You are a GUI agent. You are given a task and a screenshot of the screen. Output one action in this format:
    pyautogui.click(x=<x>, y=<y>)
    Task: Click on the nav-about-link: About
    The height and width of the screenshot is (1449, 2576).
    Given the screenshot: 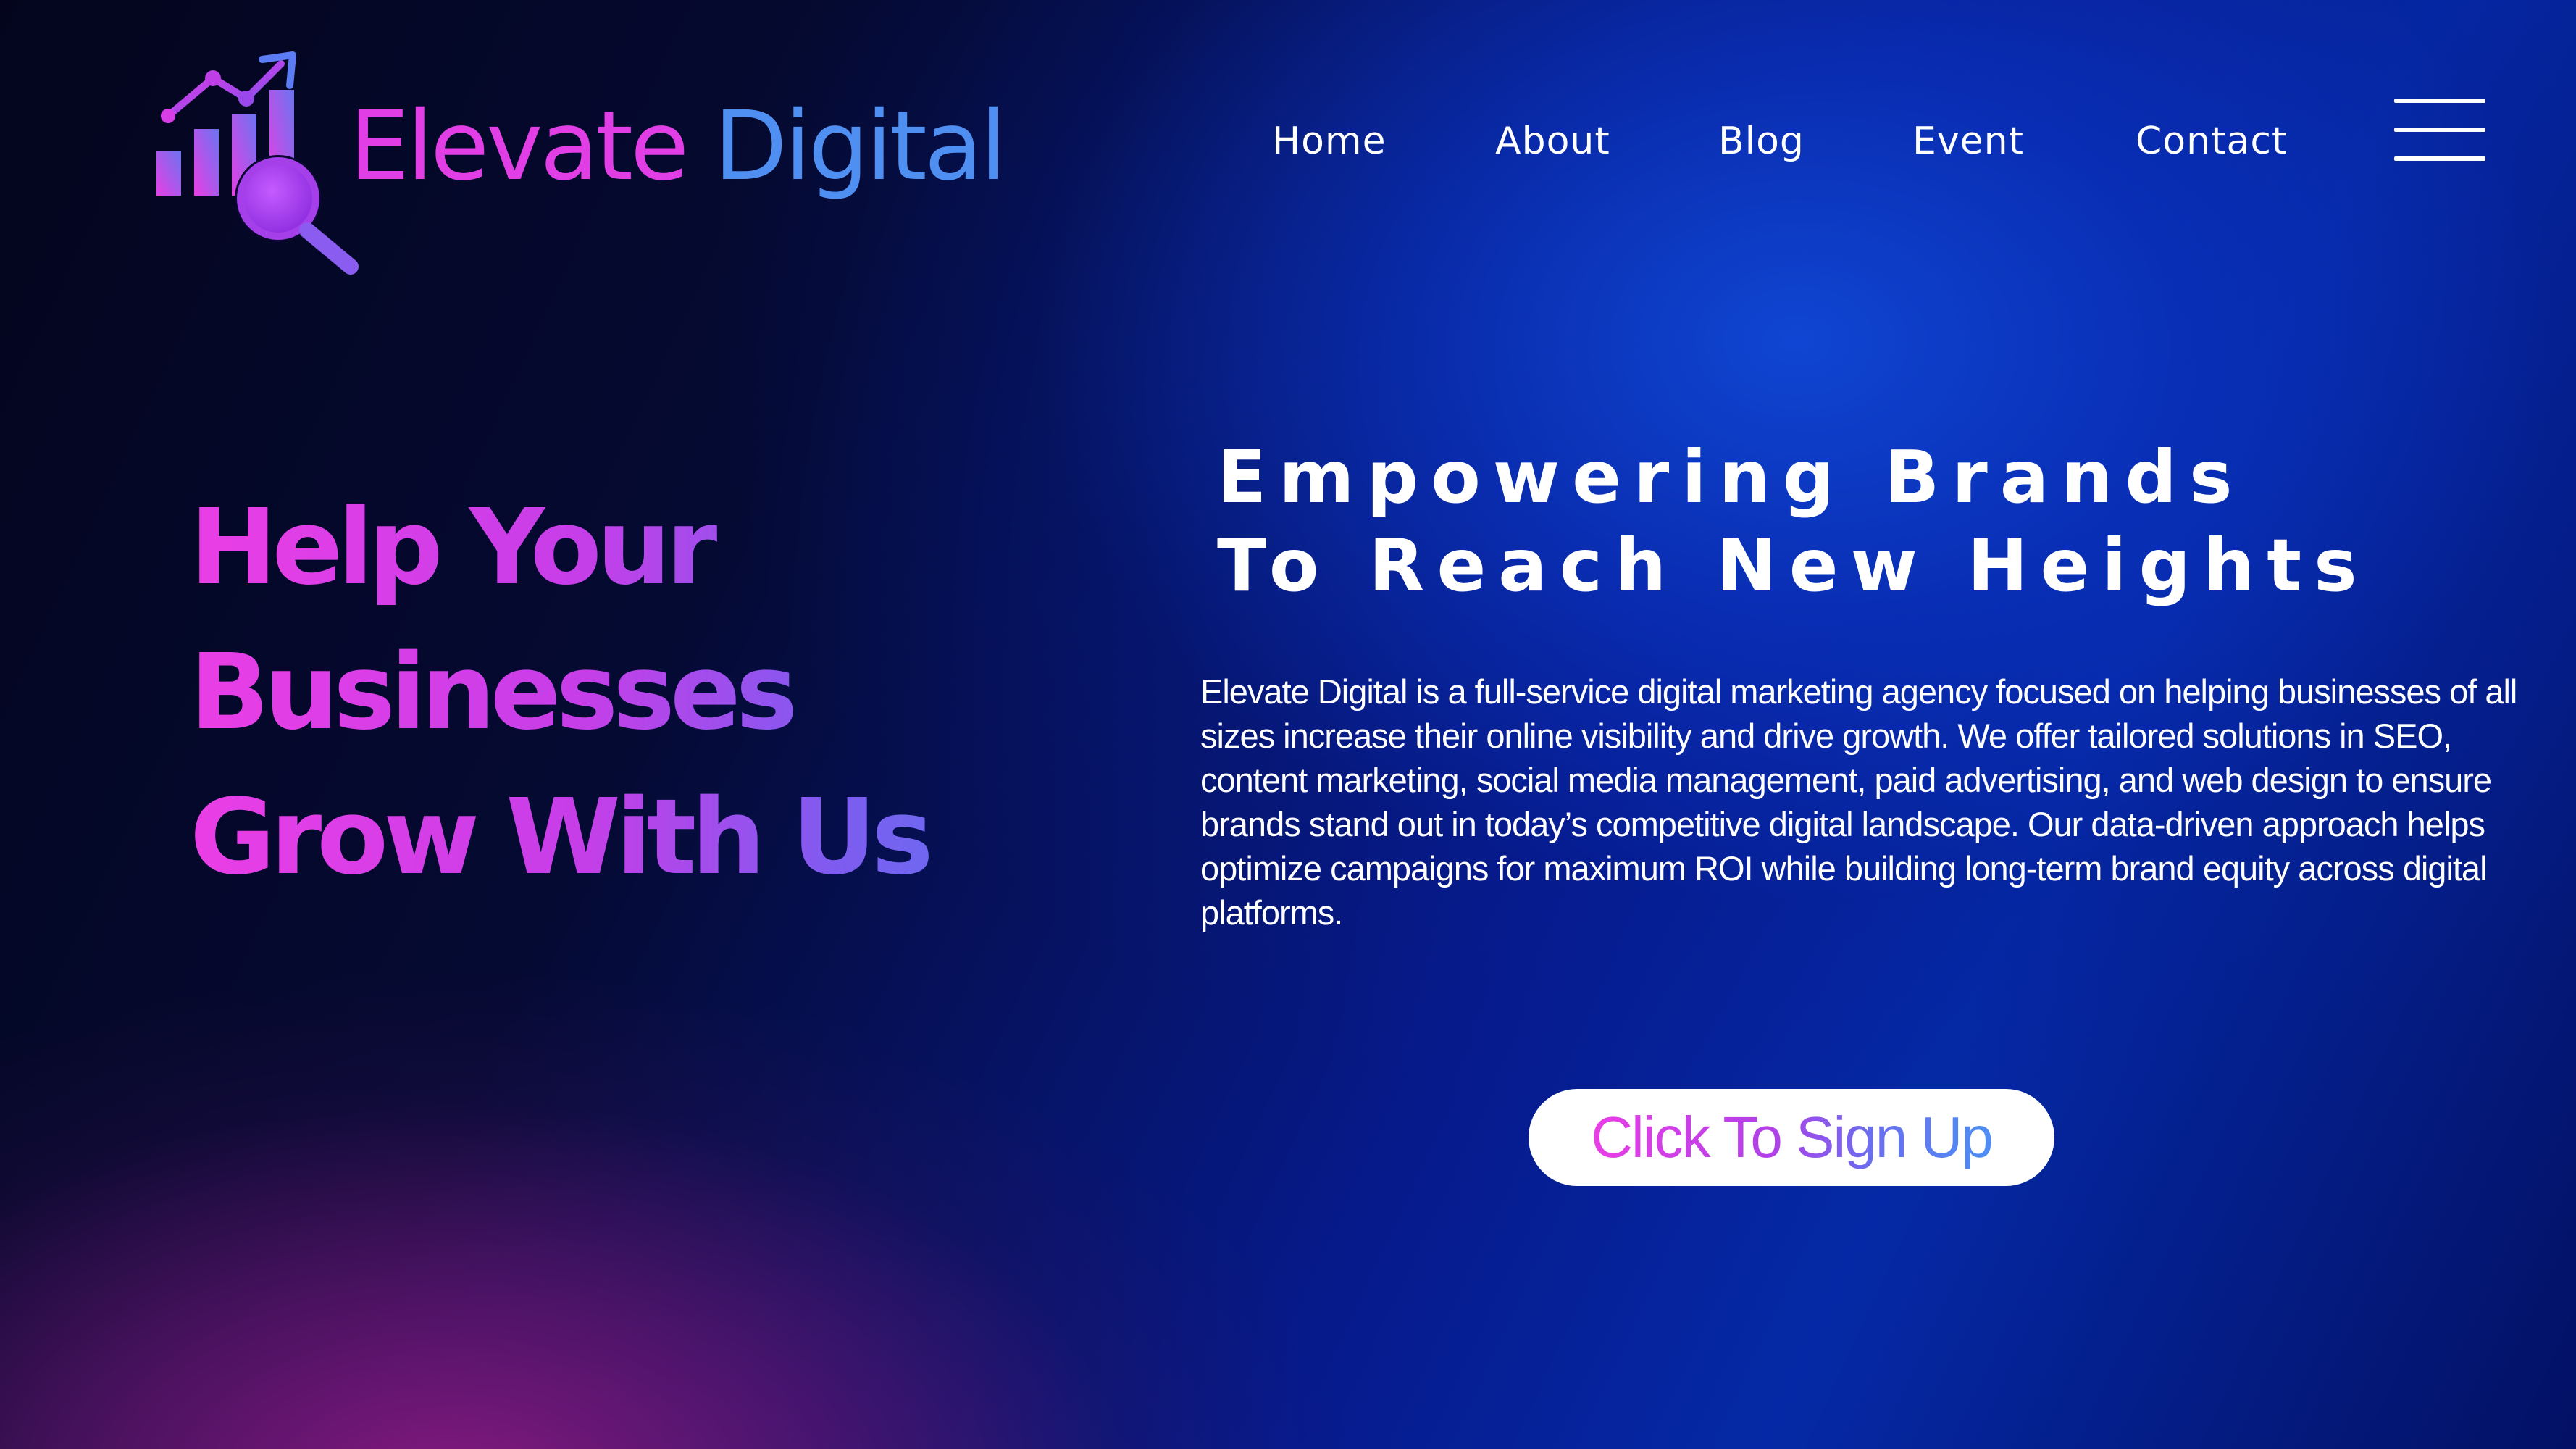 What is the action you would take?
    pyautogui.click(x=1552, y=141)
    